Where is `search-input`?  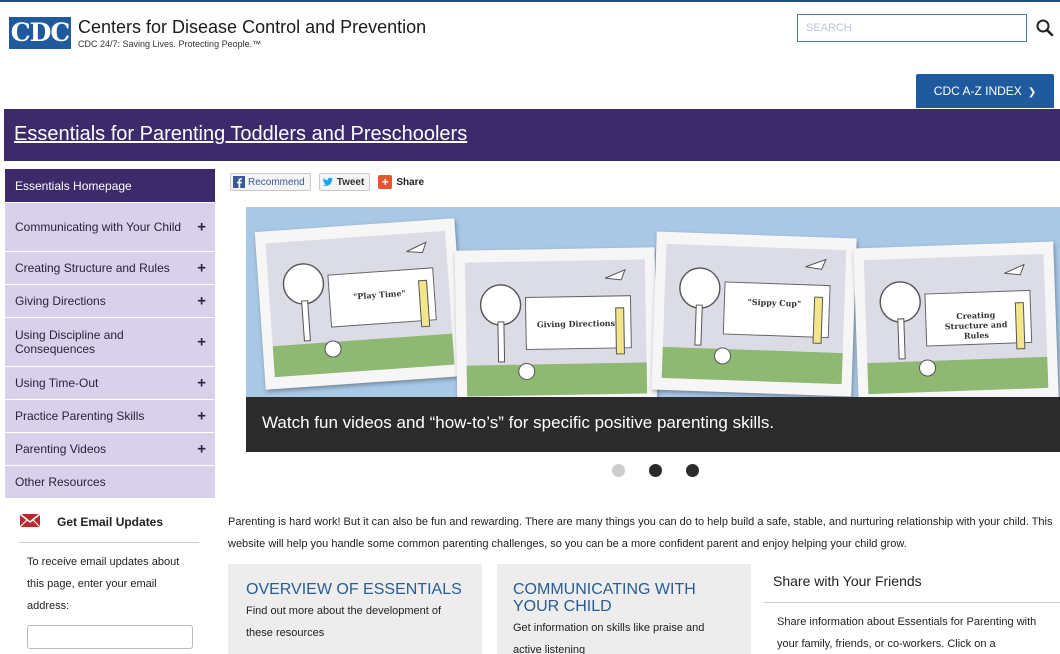
search-input is located at coordinates (912, 28).